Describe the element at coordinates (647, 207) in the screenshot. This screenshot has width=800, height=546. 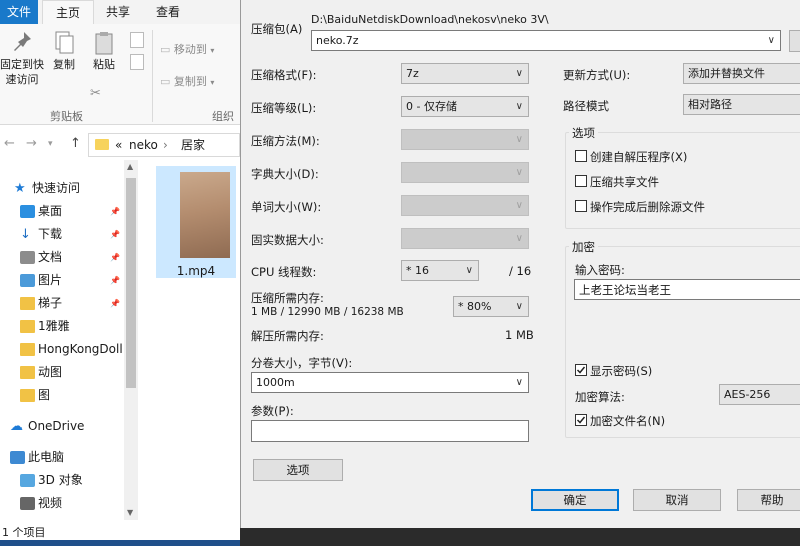
I see `delete-label: 操作完成后删除源文件` at that location.